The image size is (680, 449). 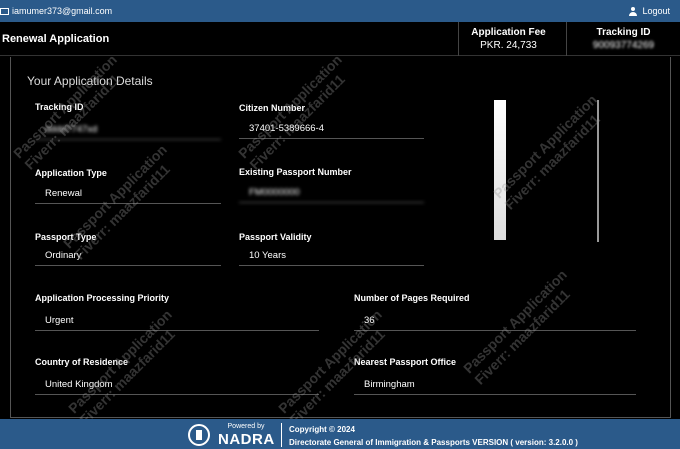 I want to click on user-icon, so click(x=633, y=11).